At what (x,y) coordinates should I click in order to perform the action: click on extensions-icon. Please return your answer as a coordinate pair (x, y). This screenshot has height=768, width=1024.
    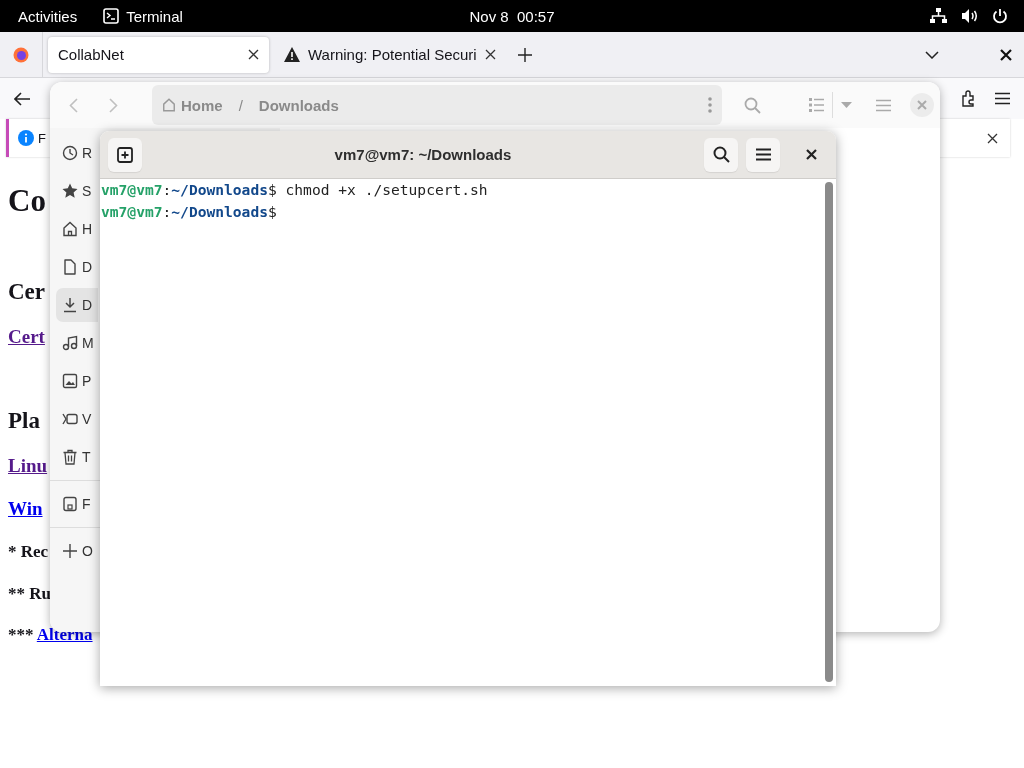
    Looking at the image, I should click on (968, 98).